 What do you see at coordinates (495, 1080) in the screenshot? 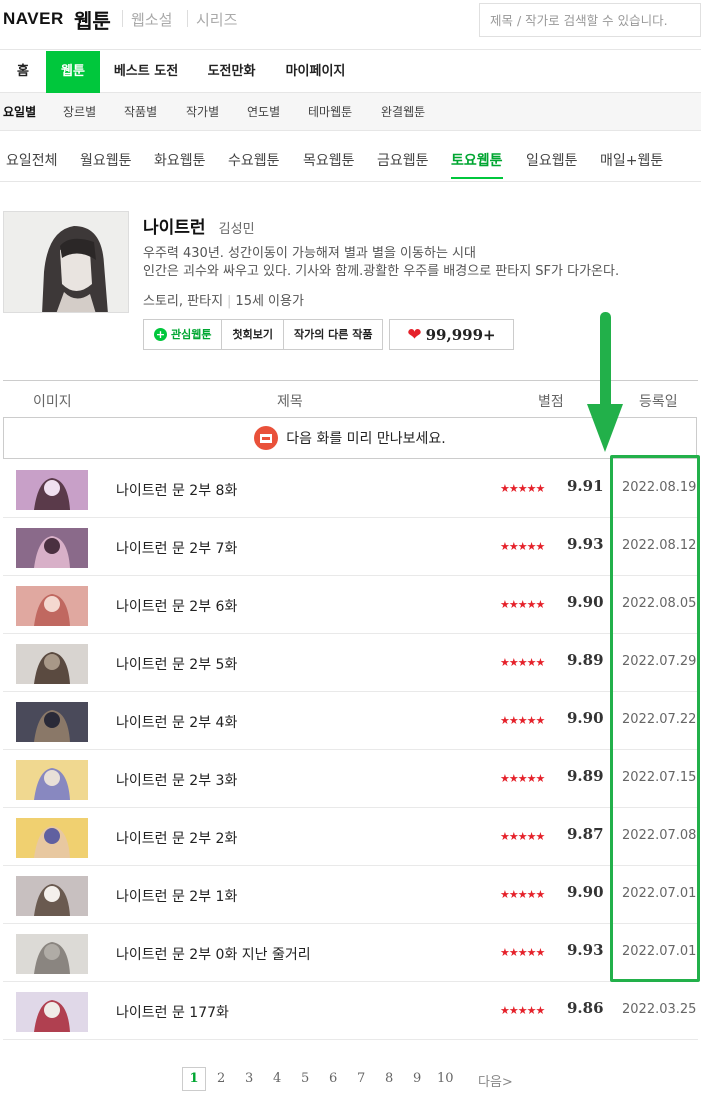
I see `next-page-link: 다음>` at bounding box center [495, 1080].